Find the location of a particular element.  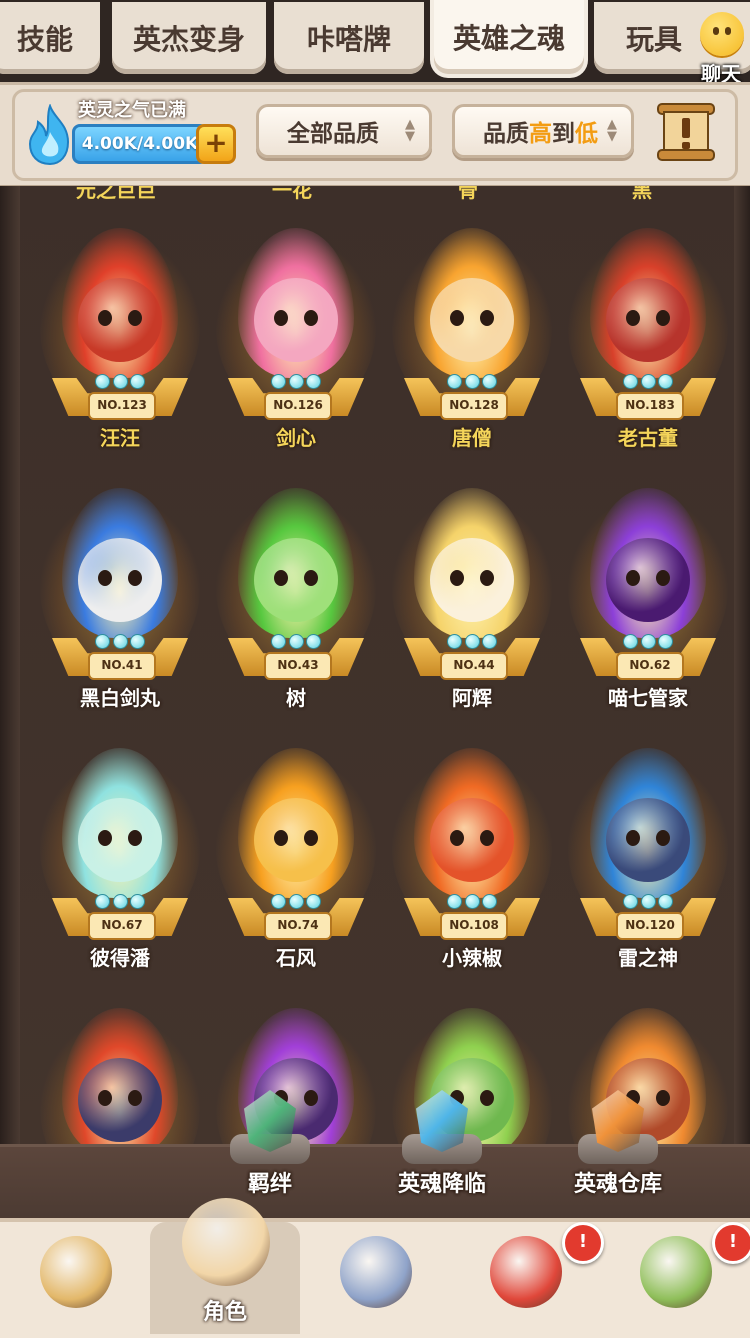

caveman-icon is located at coordinates (76, 1272).